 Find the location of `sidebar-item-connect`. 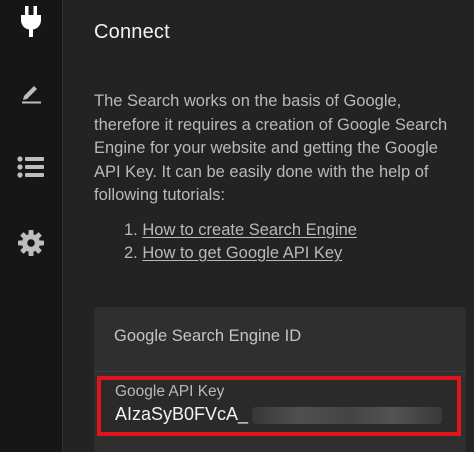

sidebar-item-connect is located at coordinates (31, 22).